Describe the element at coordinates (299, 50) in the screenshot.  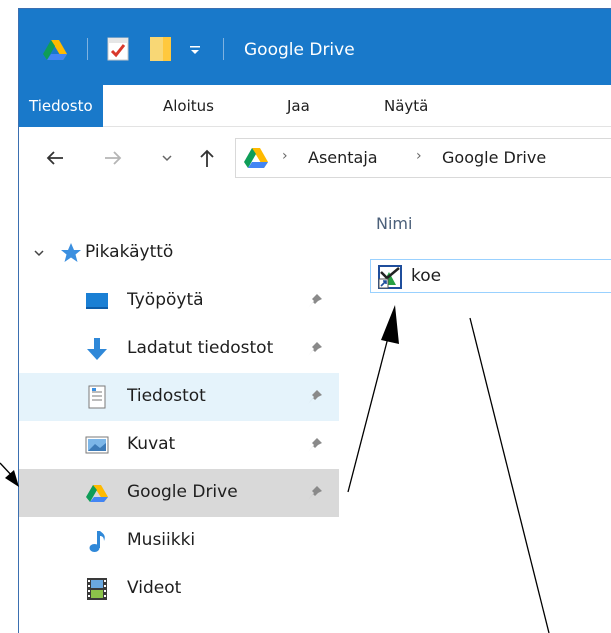
I see `window-title: Google Drive` at that location.